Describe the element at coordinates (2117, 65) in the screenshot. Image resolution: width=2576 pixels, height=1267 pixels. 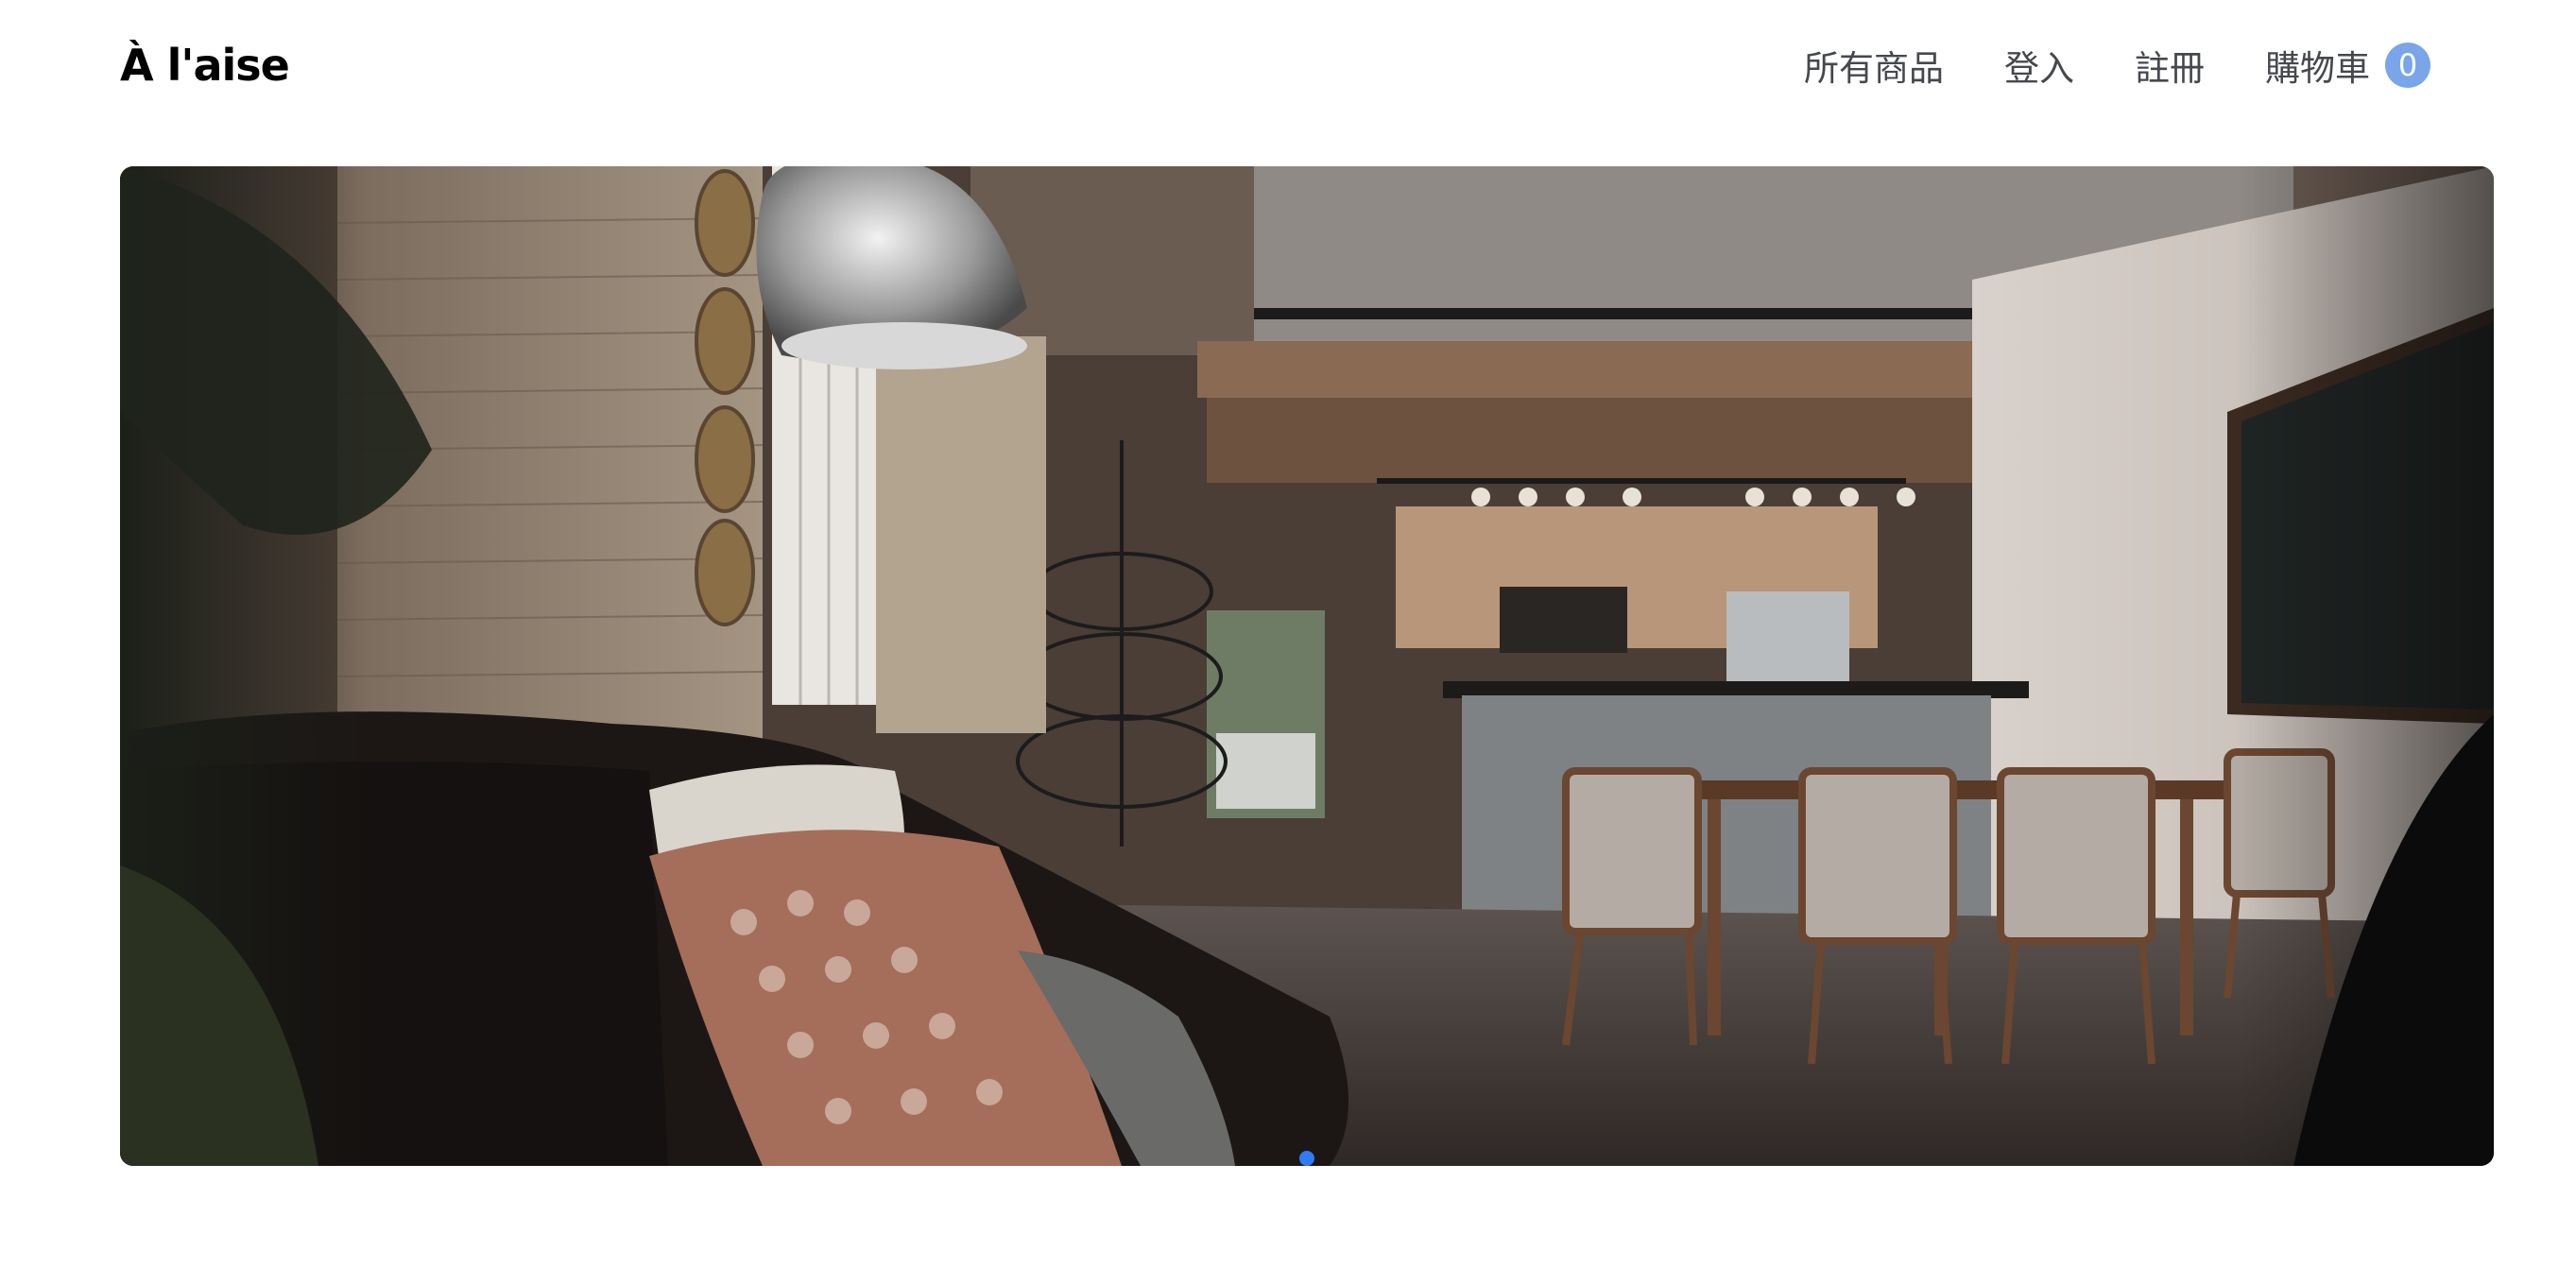
I see `nav-links: 所有商品 登入 註冊 購物車 0` at that location.